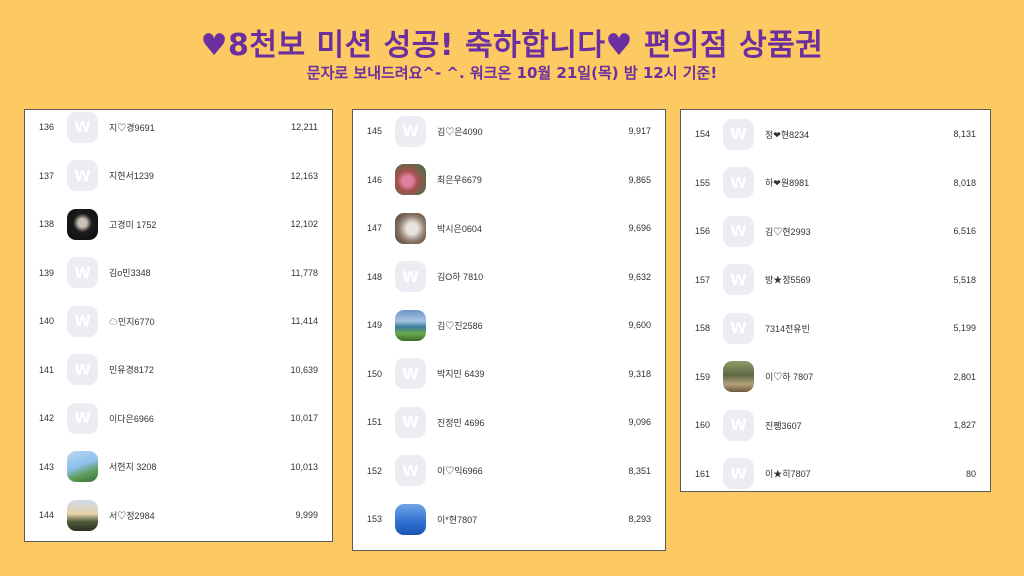 This screenshot has height=576, width=1024. Describe the element at coordinates (639, 228) in the screenshot. I see `step-count: 9,696` at that location.